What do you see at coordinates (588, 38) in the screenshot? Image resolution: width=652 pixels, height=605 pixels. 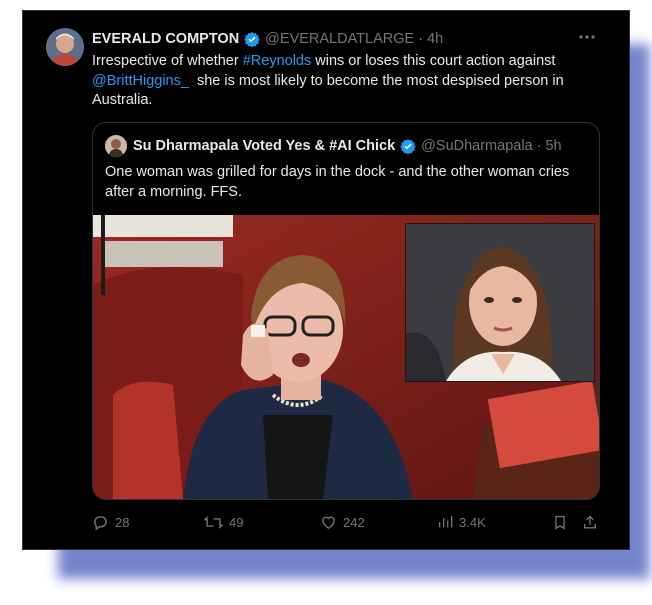 I see `more-options-icon` at bounding box center [588, 38].